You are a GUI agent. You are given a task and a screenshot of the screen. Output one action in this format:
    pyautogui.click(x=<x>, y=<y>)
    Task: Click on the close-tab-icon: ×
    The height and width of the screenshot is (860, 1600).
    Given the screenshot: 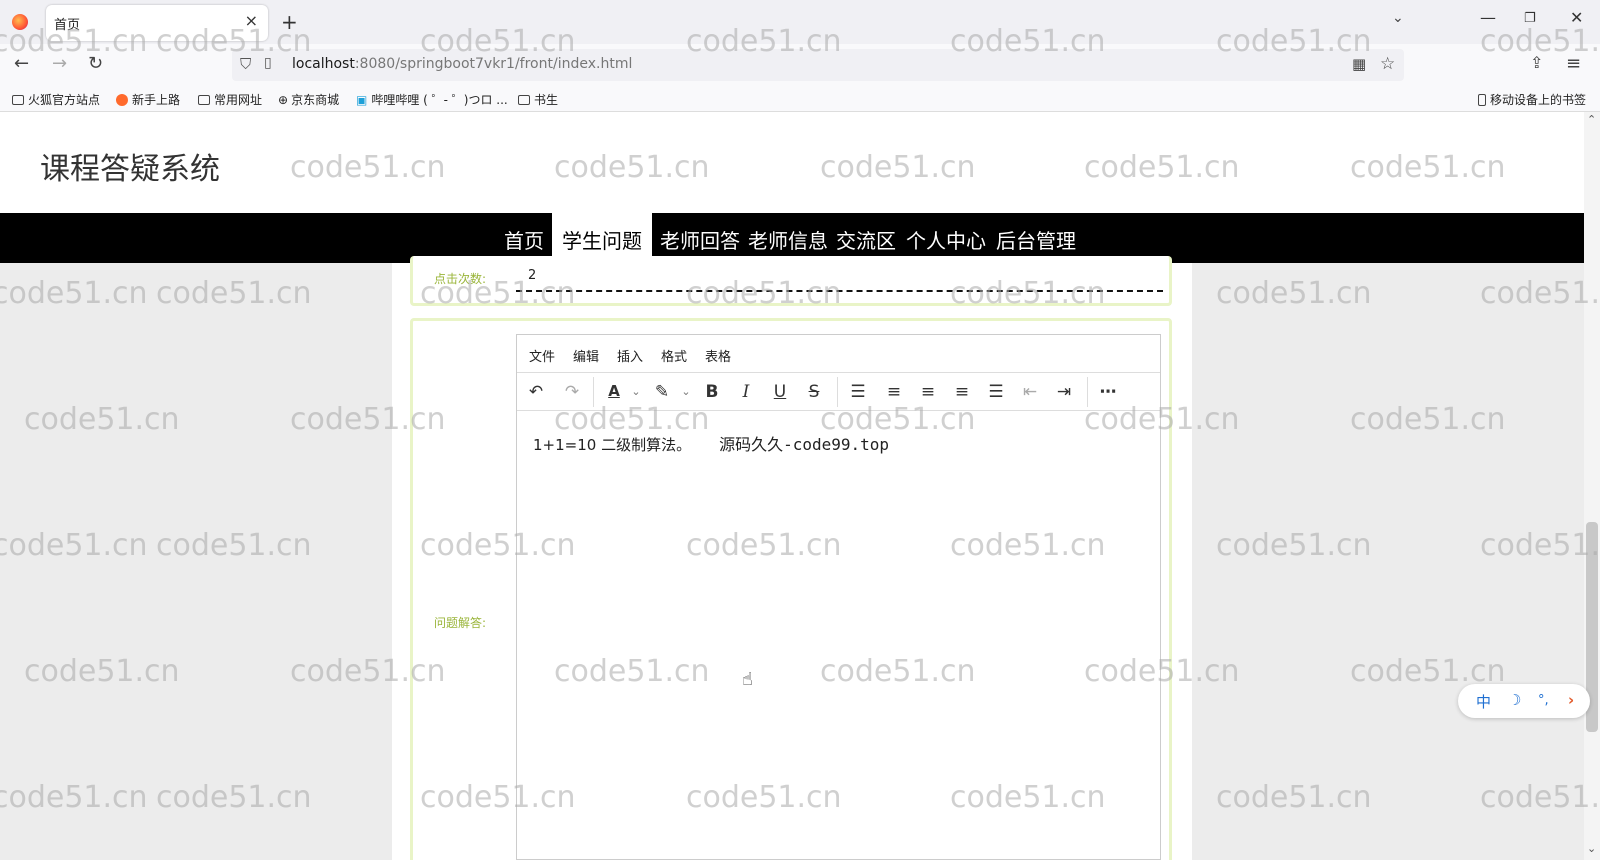 What is the action you would take?
    pyautogui.click(x=251, y=20)
    